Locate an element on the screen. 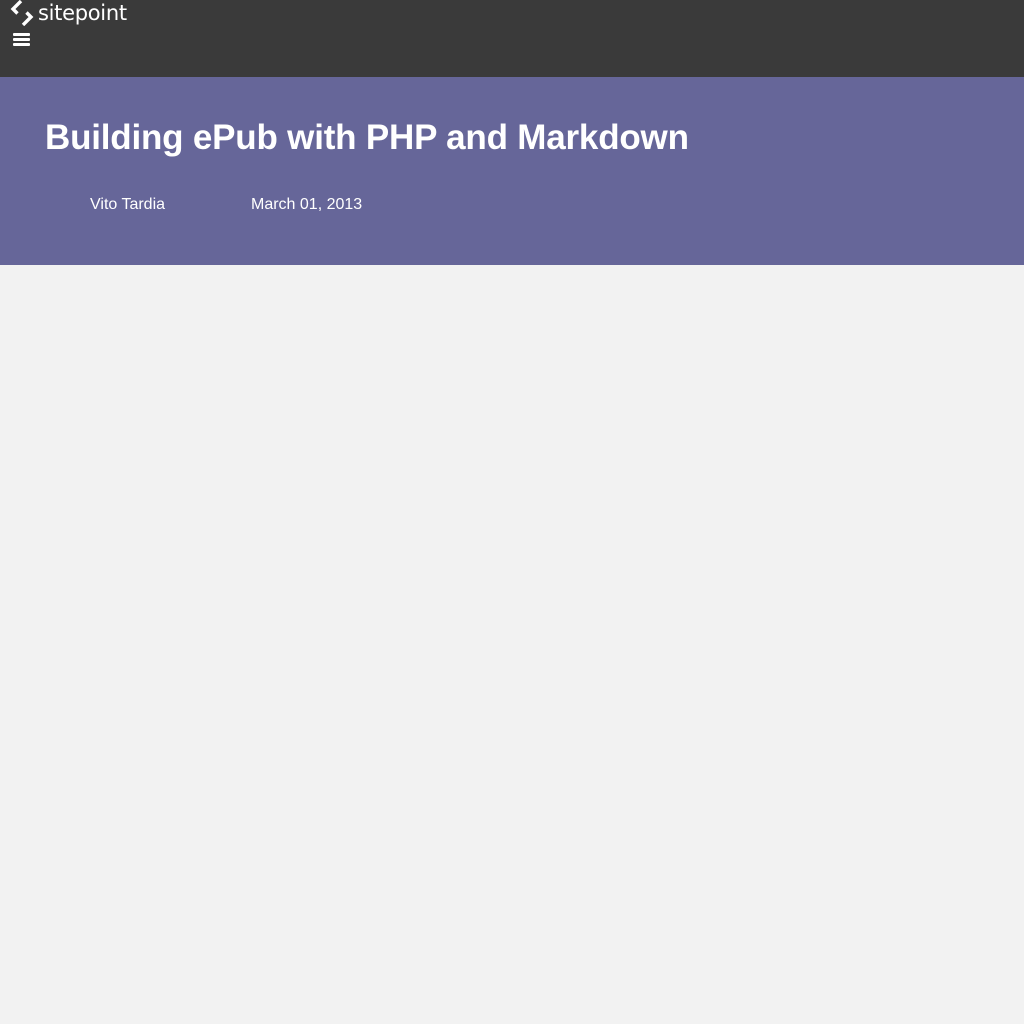 The width and height of the screenshot is (1024, 1024). article-author: Vito Tardia is located at coordinates (127, 205).